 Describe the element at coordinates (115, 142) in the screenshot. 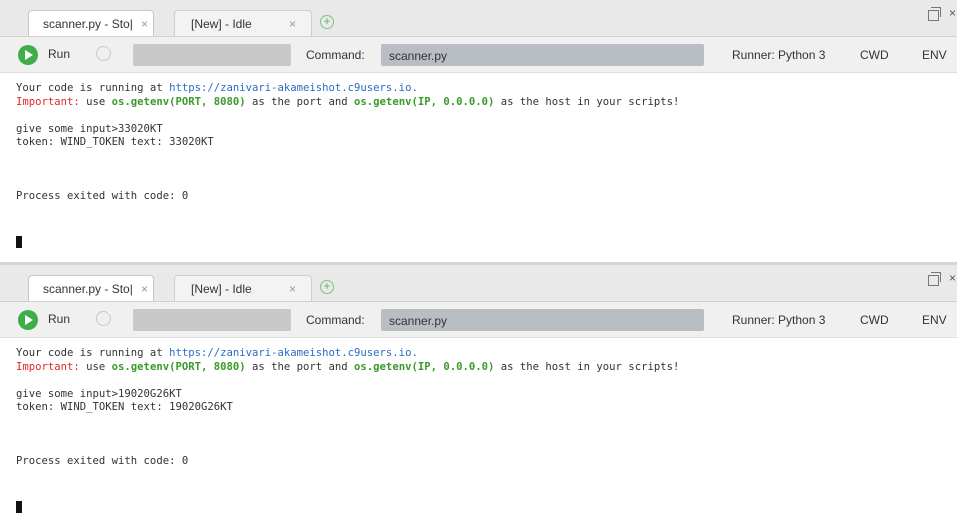

I see `token-line: token: WIND_TOKEN text: 33020KT` at that location.